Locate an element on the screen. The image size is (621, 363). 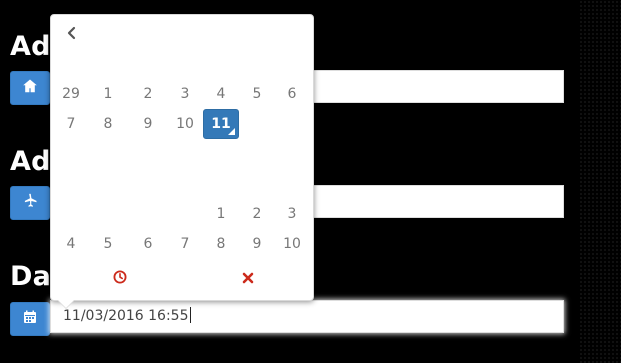
picker-row-3: 1 2 3 is located at coordinates (183, 214).